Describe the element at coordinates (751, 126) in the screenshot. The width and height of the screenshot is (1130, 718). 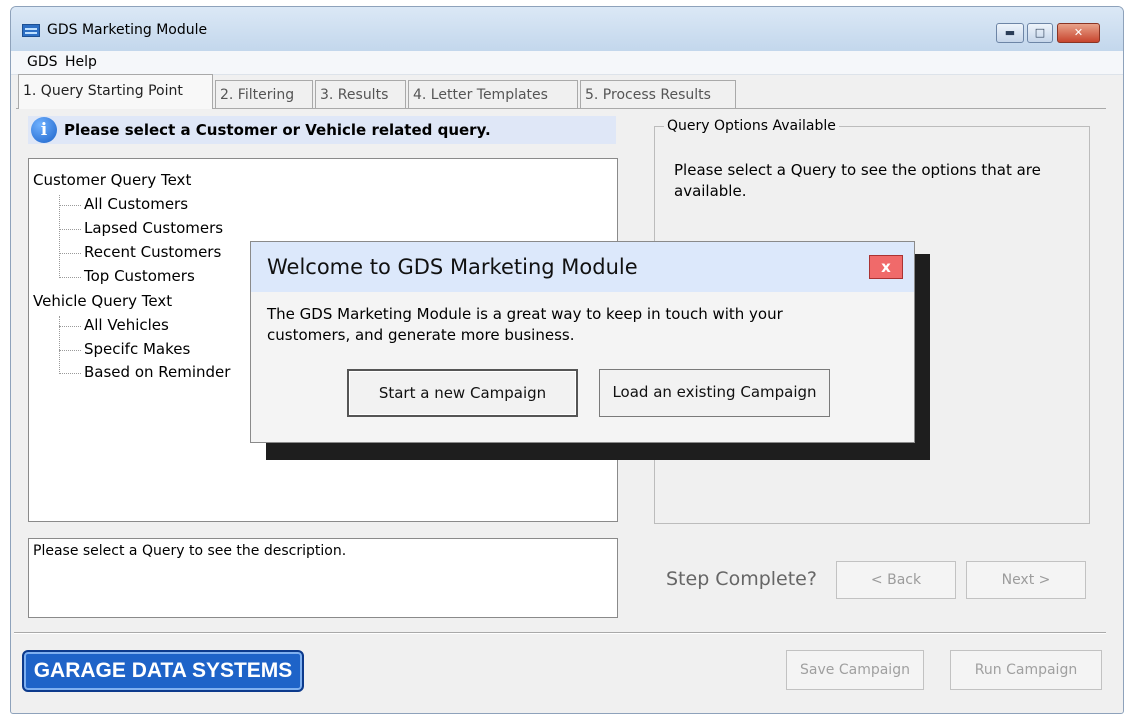
I see `query-options-title: Query Options Available` at that location.